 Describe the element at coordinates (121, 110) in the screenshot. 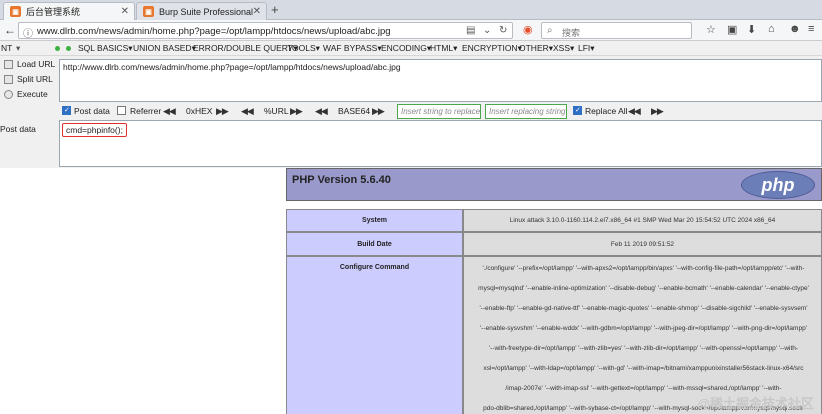

I see `referrer-checkbox` at that location.